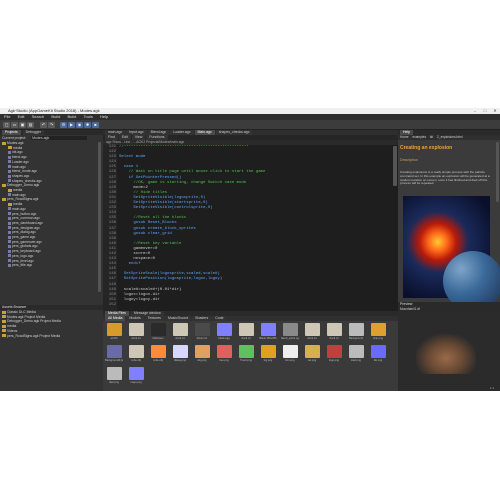 Image resolution: width=500 pixels, height=500 pixels. Describe the element at coordinates (334, 360) in the screenshot. I see `media-thumbnail-label: logo.png` at that location.